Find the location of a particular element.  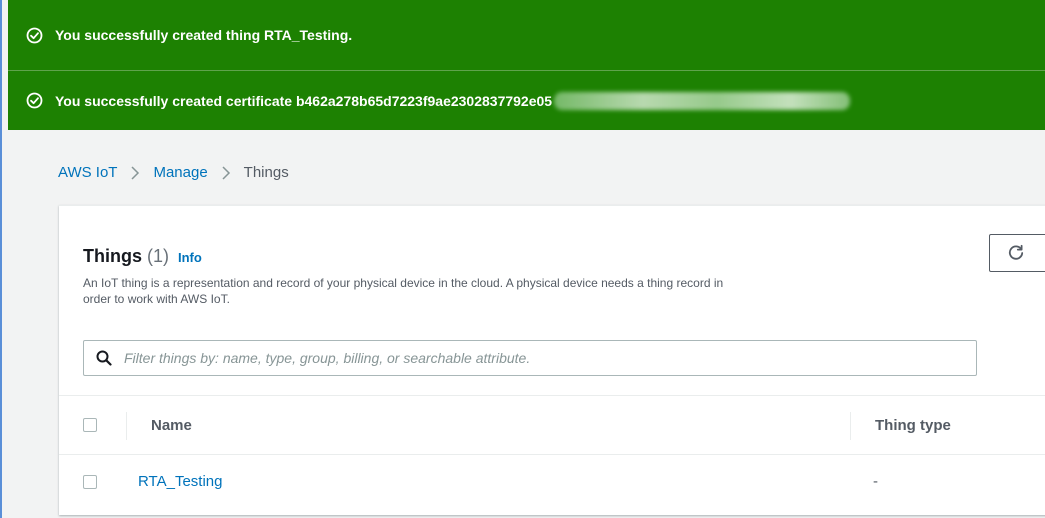

refresh-button is located at coordinates (1017, 253).